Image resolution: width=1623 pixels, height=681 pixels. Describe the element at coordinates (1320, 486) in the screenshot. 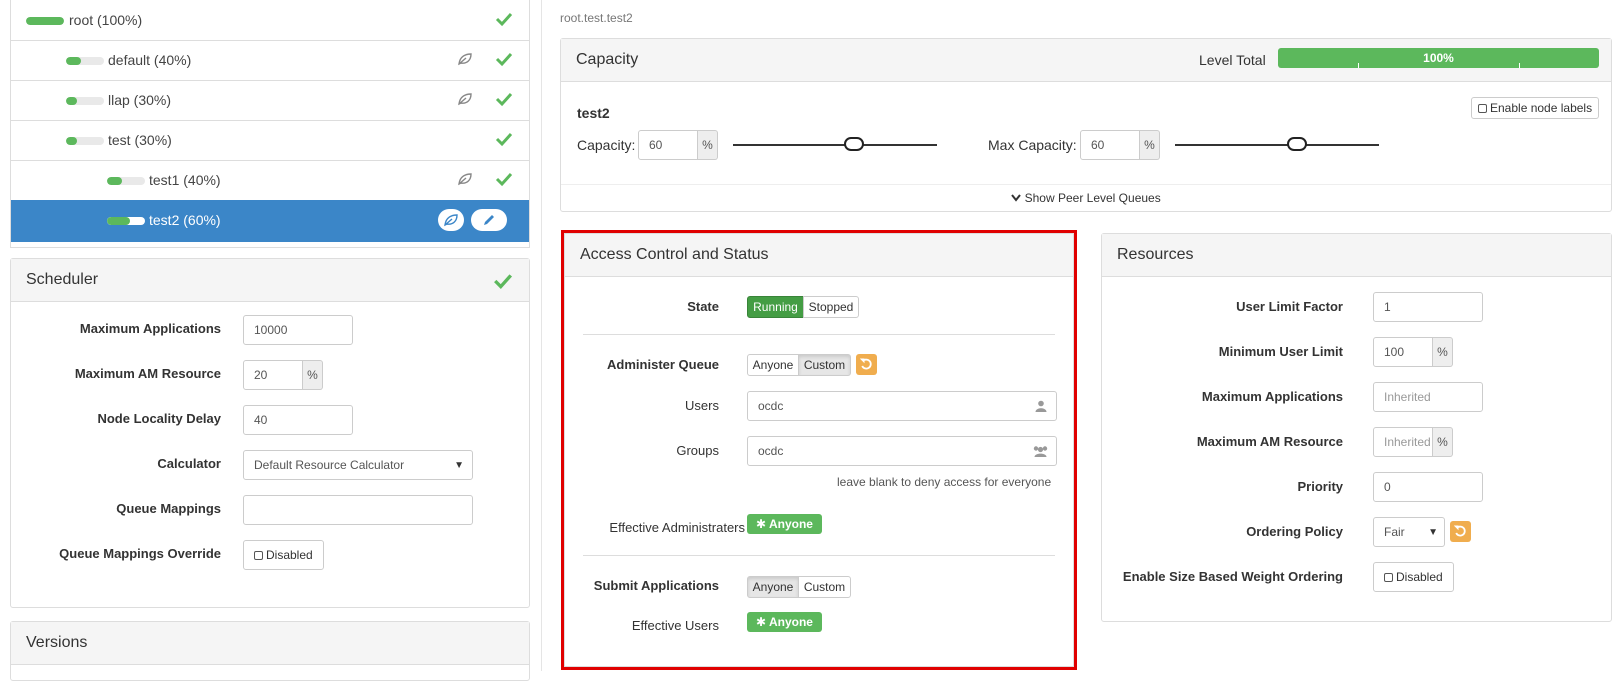

I see `priority-label: Priority` at that location.